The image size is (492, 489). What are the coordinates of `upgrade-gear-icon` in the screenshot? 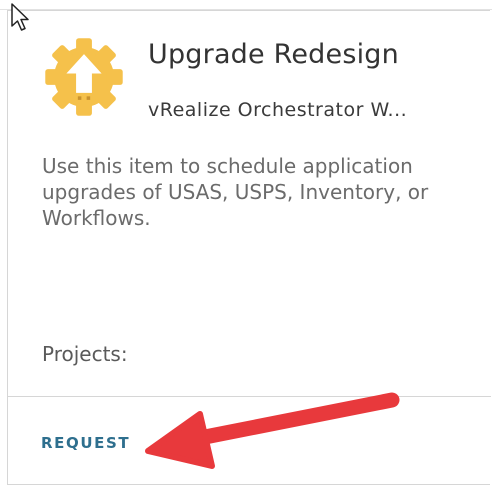 It's located at (84, 77).